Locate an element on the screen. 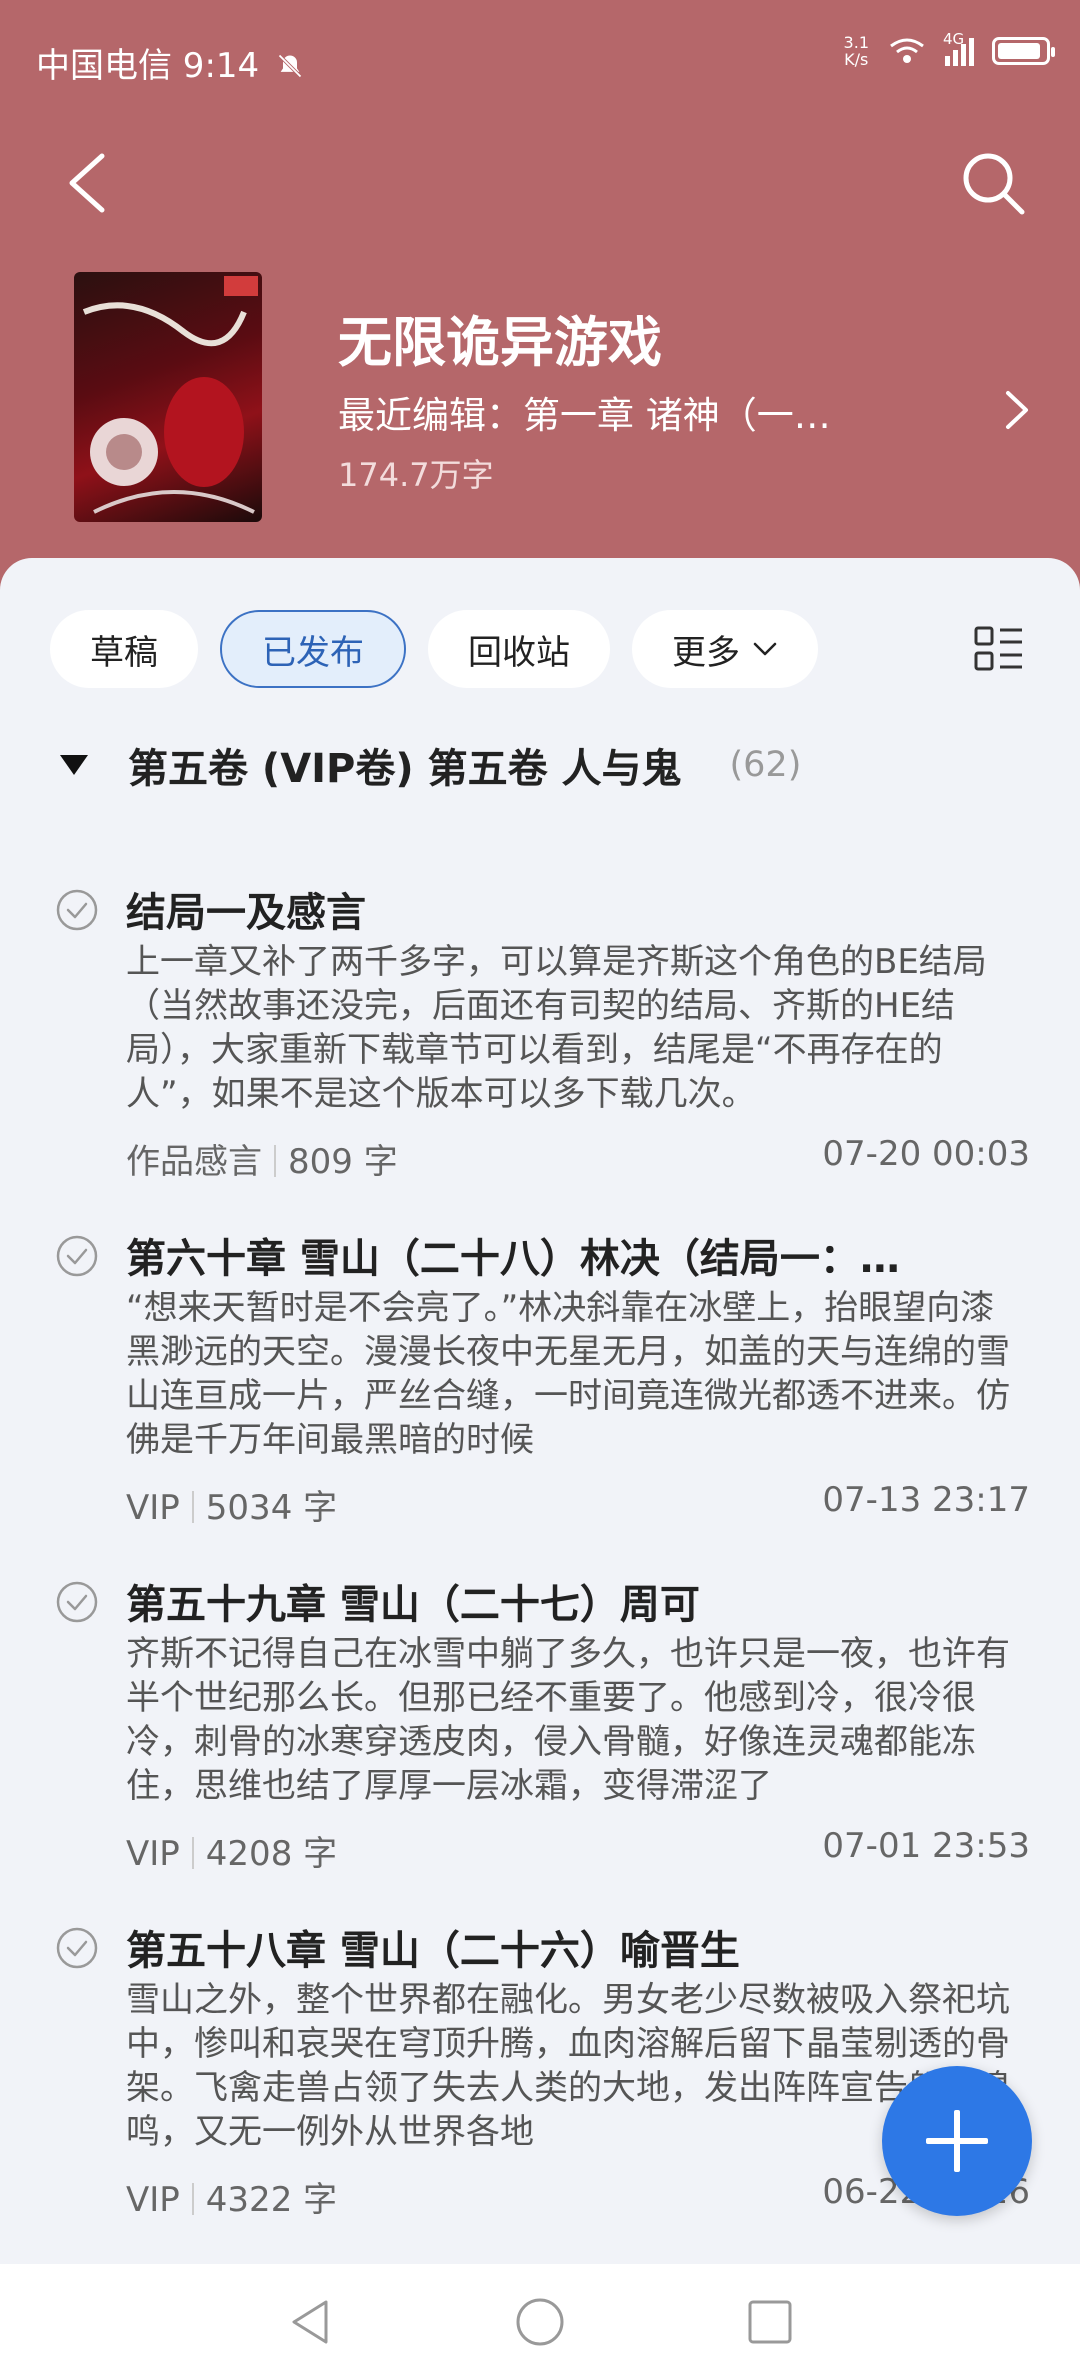  system-nav-bar is located at coordinates (540, 2320).